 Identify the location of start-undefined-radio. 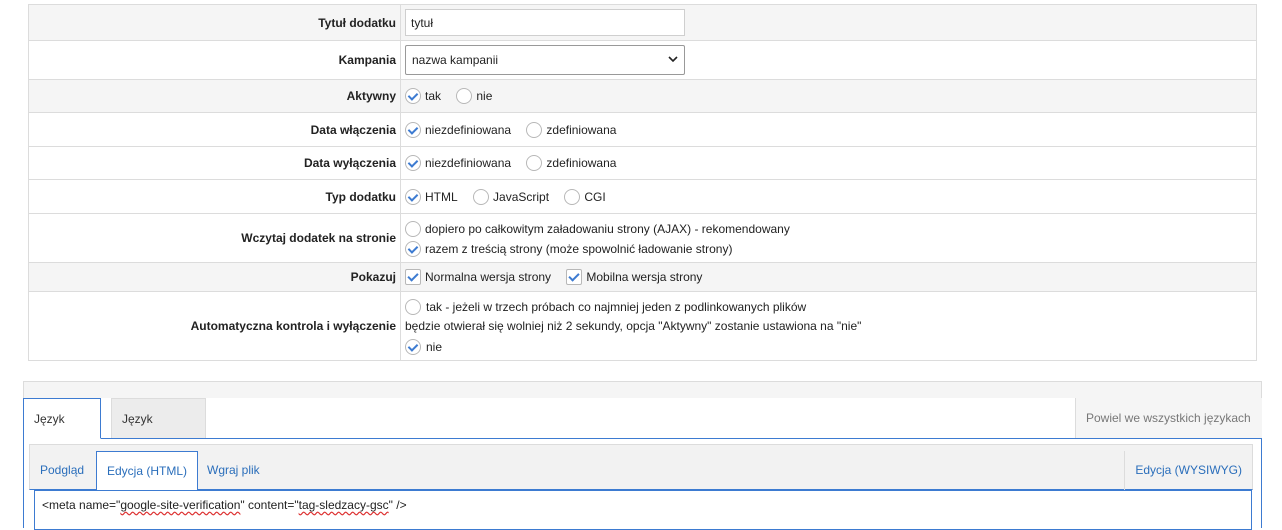
(413, 129).